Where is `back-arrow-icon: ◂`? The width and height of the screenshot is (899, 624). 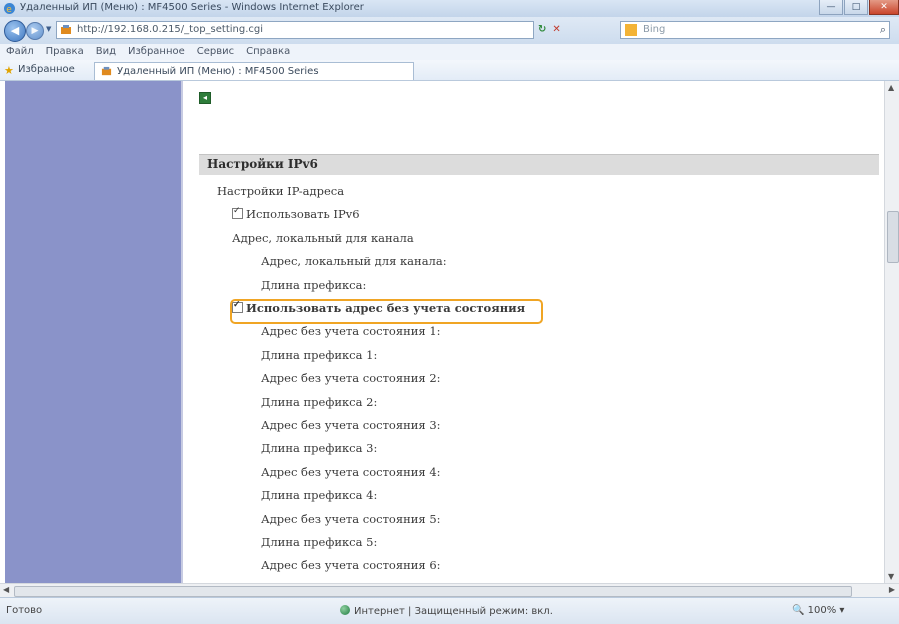 back-arrow-icon: ◂ is located at coordinates (205, 98).